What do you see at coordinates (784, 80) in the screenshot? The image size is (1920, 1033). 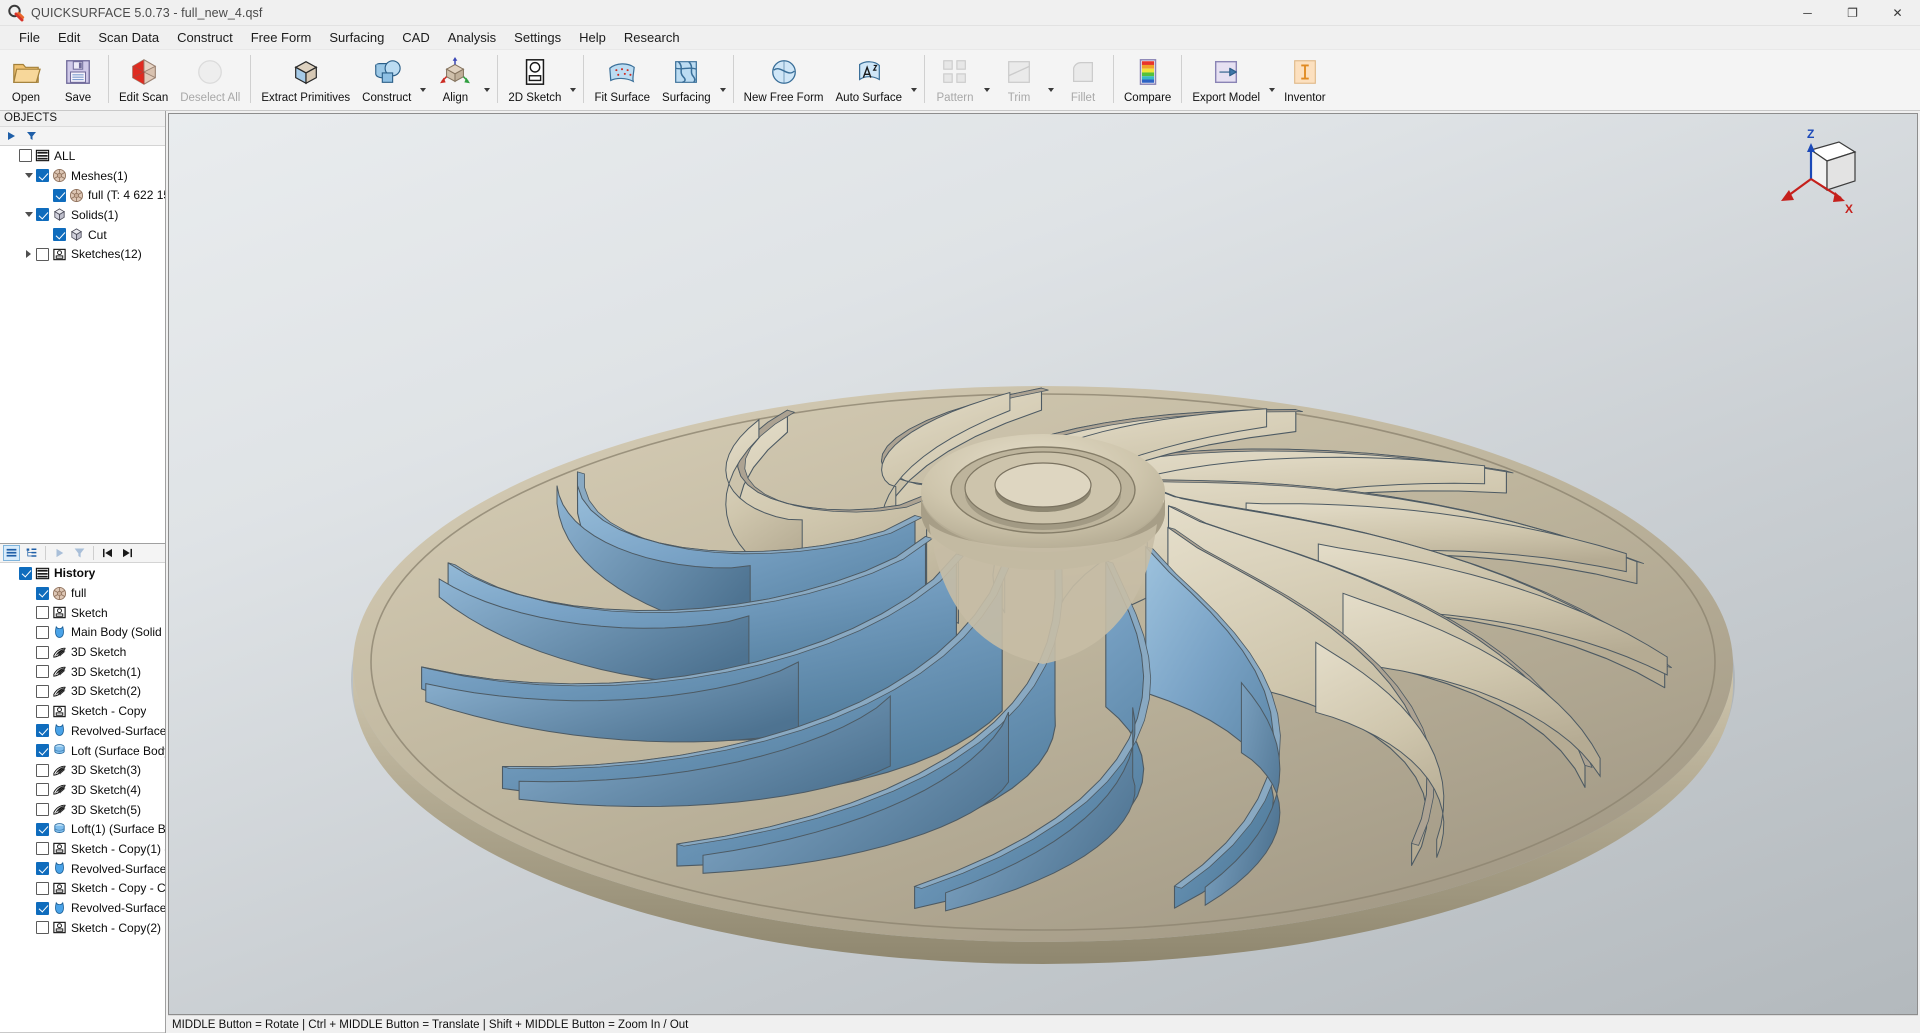 I see `ribbon-button-new-free-form: New Free Form` at bounding box center [784, 80].